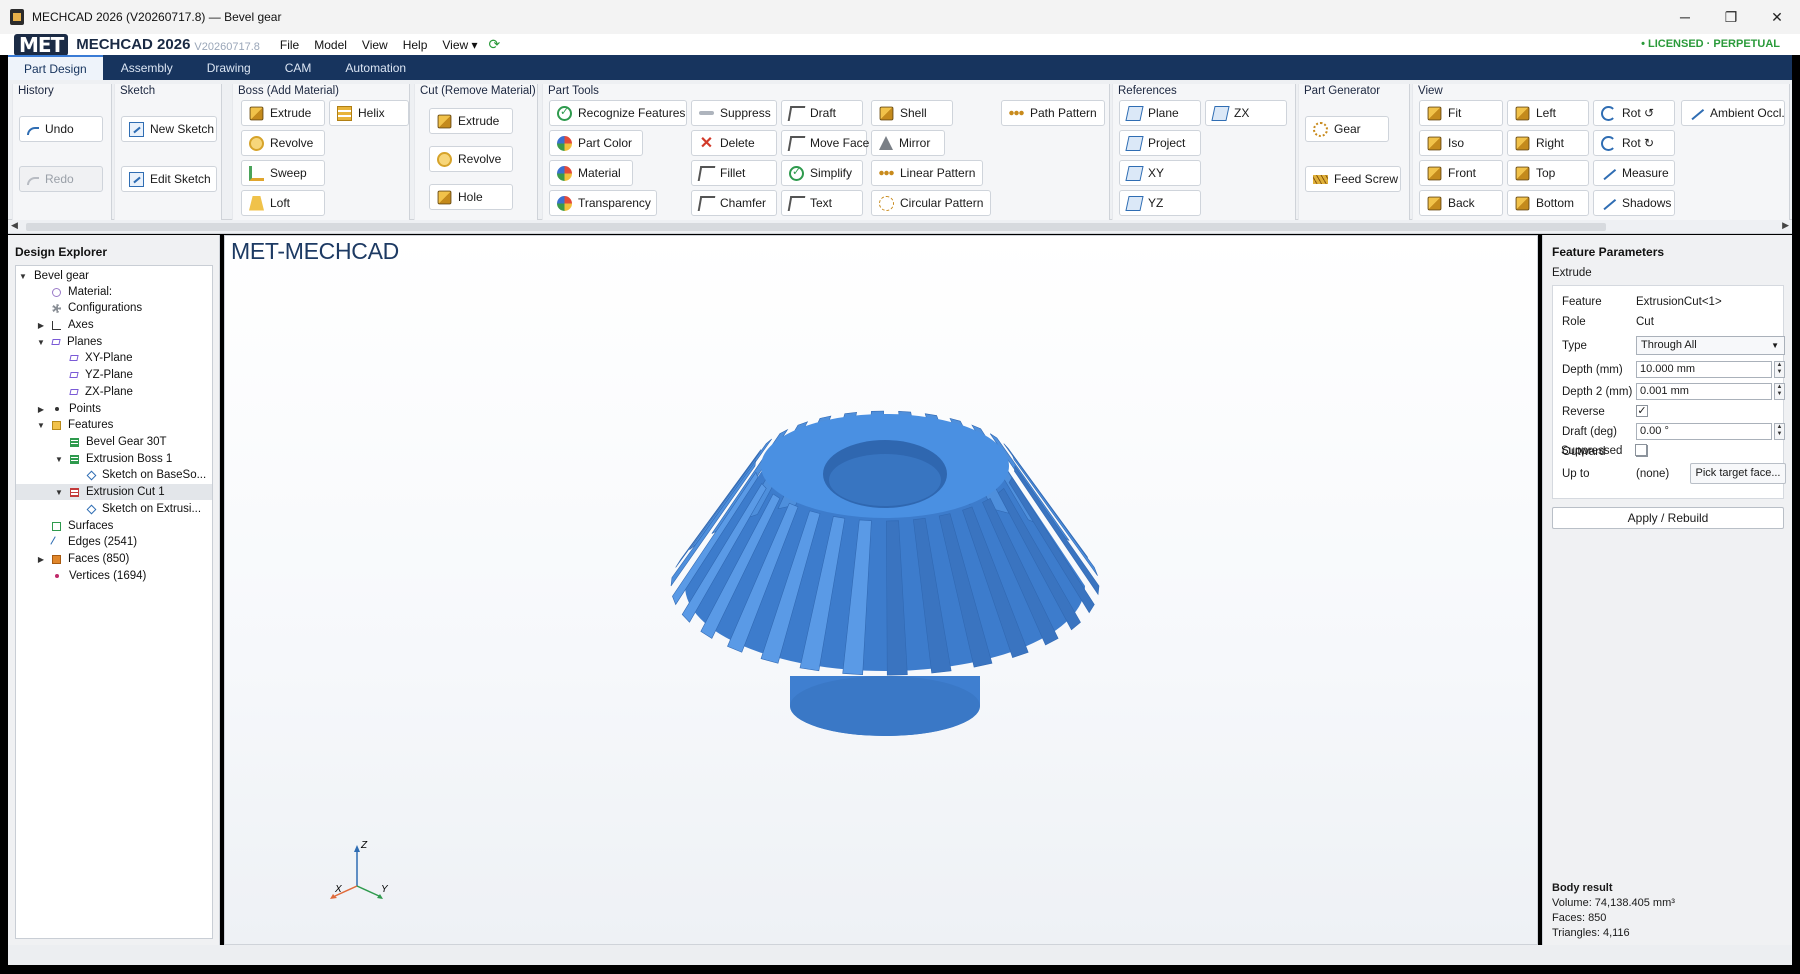 Image resolution: width=1800 pixels, height=974 pixels. What do you see at coordinates (1731, 17) in the screenshot?
I see `maximize-button: ❐` at bounding box center [1731, 17].